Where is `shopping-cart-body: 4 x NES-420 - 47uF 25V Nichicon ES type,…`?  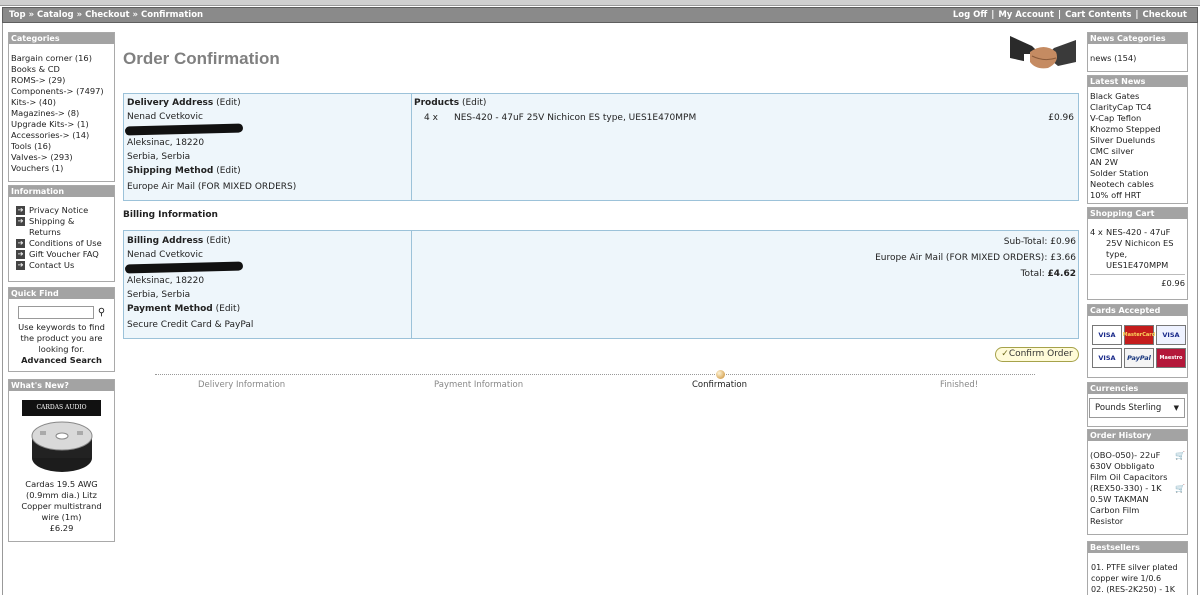
shopping-cart-body: 4 x NES-420 - 47uF 25V Nichicon ES type,… is located at coordinates (1137, 255).